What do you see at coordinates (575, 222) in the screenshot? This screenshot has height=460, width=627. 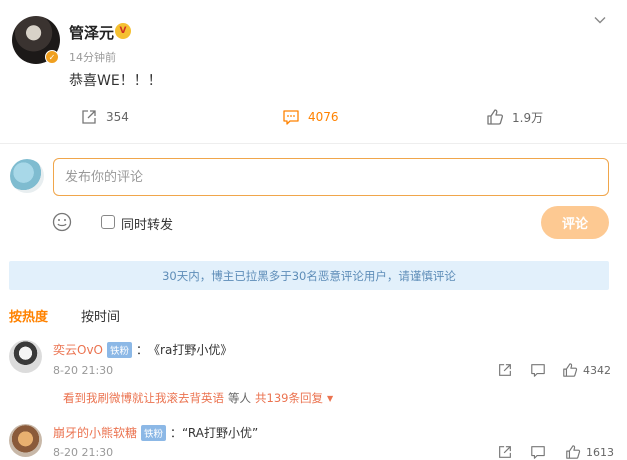 I see `submit-comment-button: 评论` at bounding box center [575, 222].